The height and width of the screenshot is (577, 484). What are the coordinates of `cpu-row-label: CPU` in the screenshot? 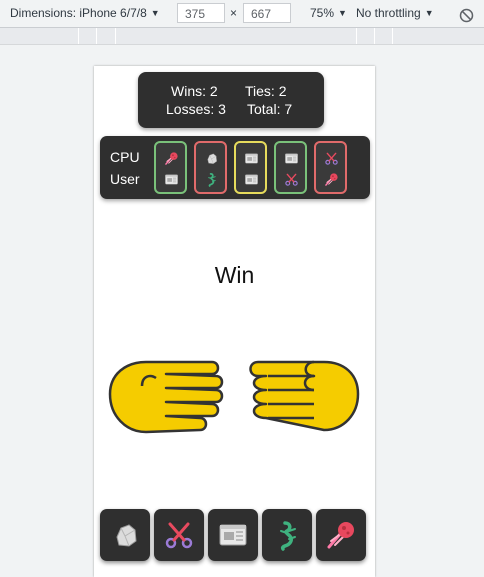 It's located at (125, 157).